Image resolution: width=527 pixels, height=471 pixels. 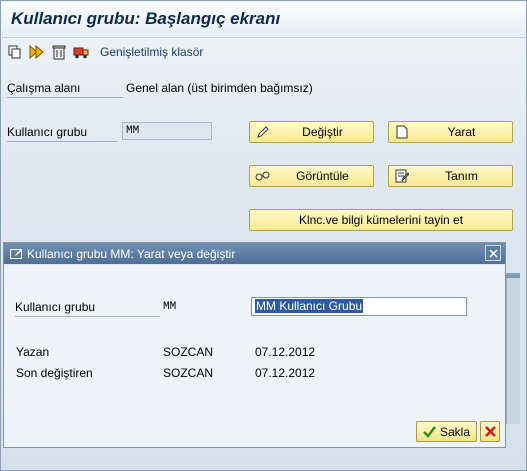 I want to click on display-button: Görüntüle, so click(x=311, y=176).